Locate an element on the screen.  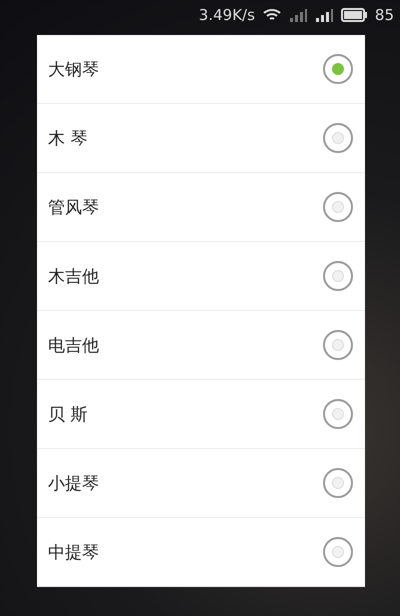
option-row: 电吉他 is located at coordinates (201, 345).